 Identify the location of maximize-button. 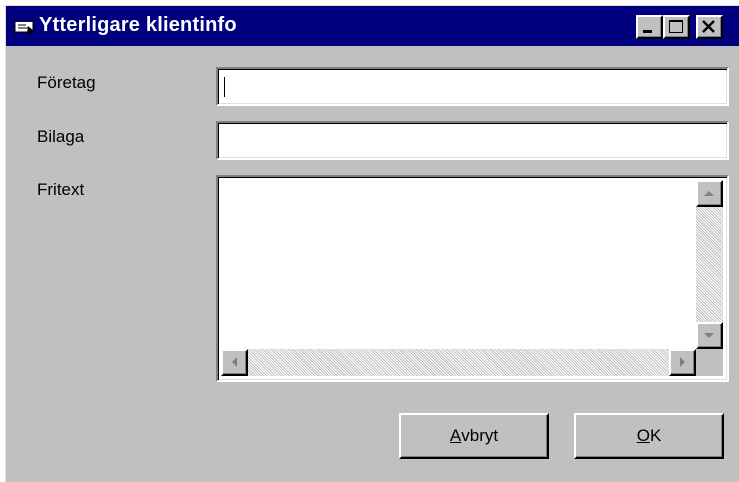
(676, 27).